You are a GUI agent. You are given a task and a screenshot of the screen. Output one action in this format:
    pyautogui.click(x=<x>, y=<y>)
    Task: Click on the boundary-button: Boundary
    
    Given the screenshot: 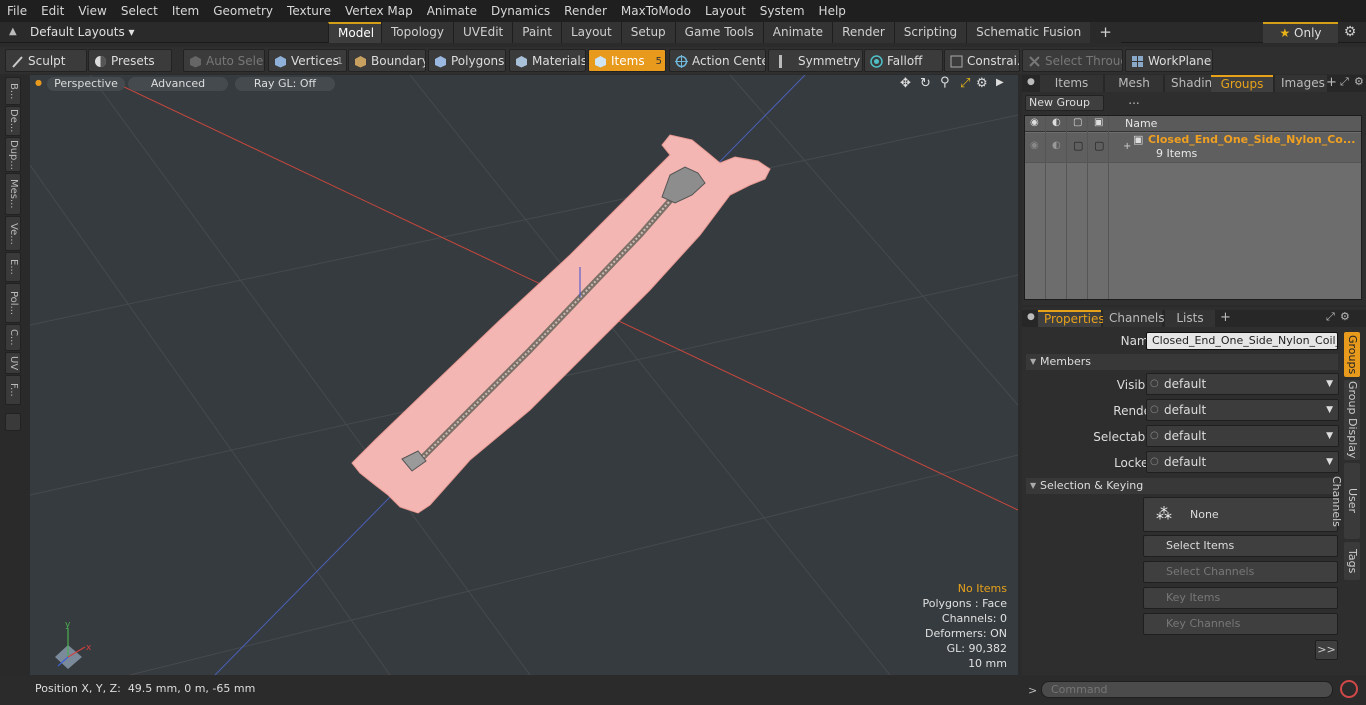 What is the action you would take?
    pyautogui.click(x=387, y=60)
    